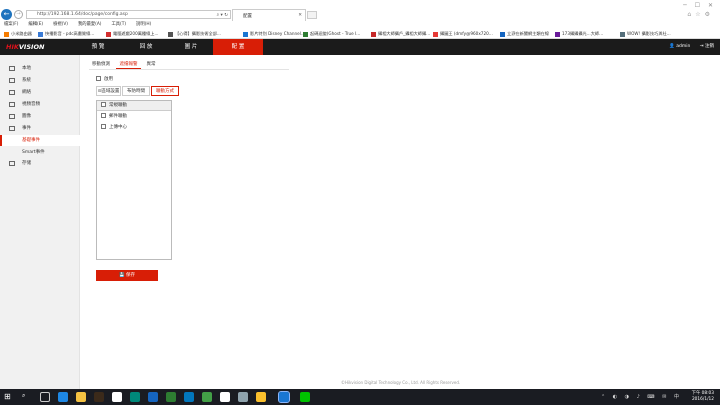 The width and height of the screenshot is (720, 405). Describe the element at coordinates (103, 115) in the screenshot. I see `email-linkage-checkbox` at that location.